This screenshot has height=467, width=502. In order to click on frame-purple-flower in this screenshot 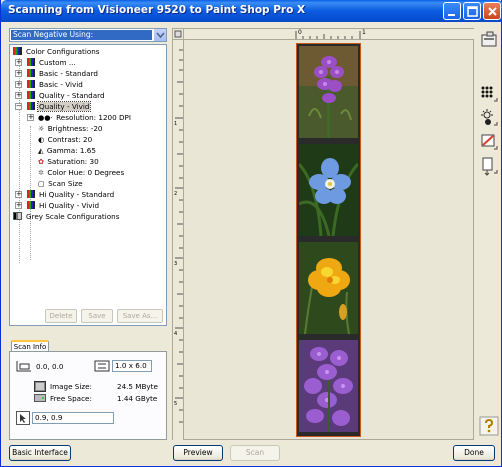, I will do `click(328, 92)`.